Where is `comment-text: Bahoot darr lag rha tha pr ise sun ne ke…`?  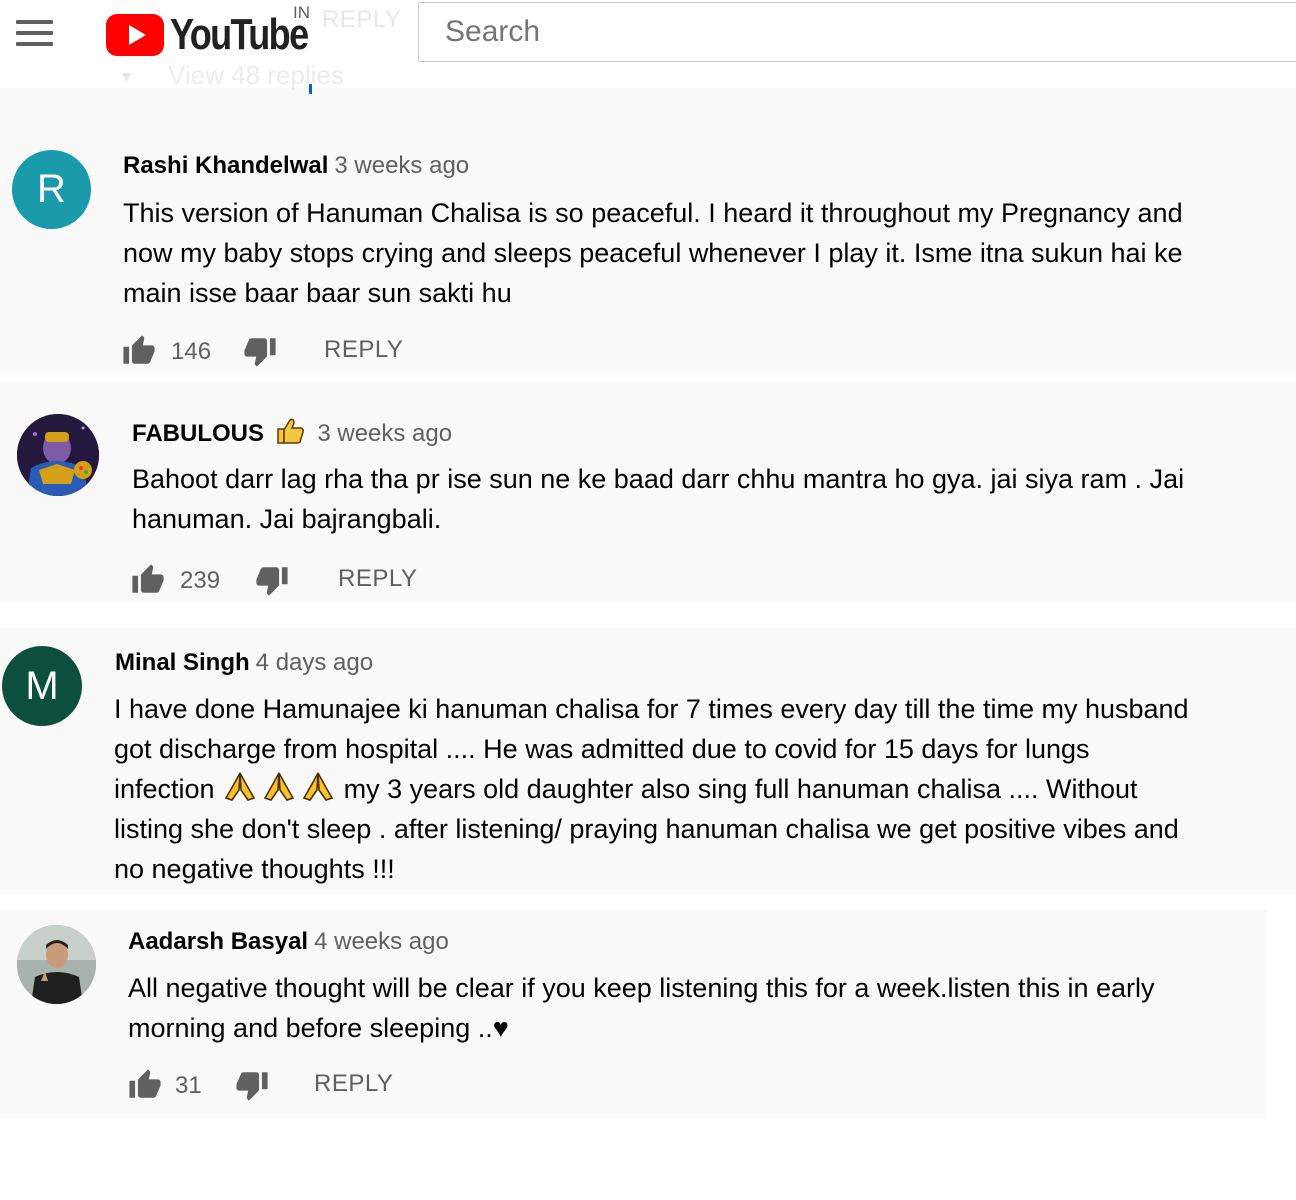 comment-text: Bahoot darr lag rha tha pr ise sun ne ke… is located at coordinates (658, 499).